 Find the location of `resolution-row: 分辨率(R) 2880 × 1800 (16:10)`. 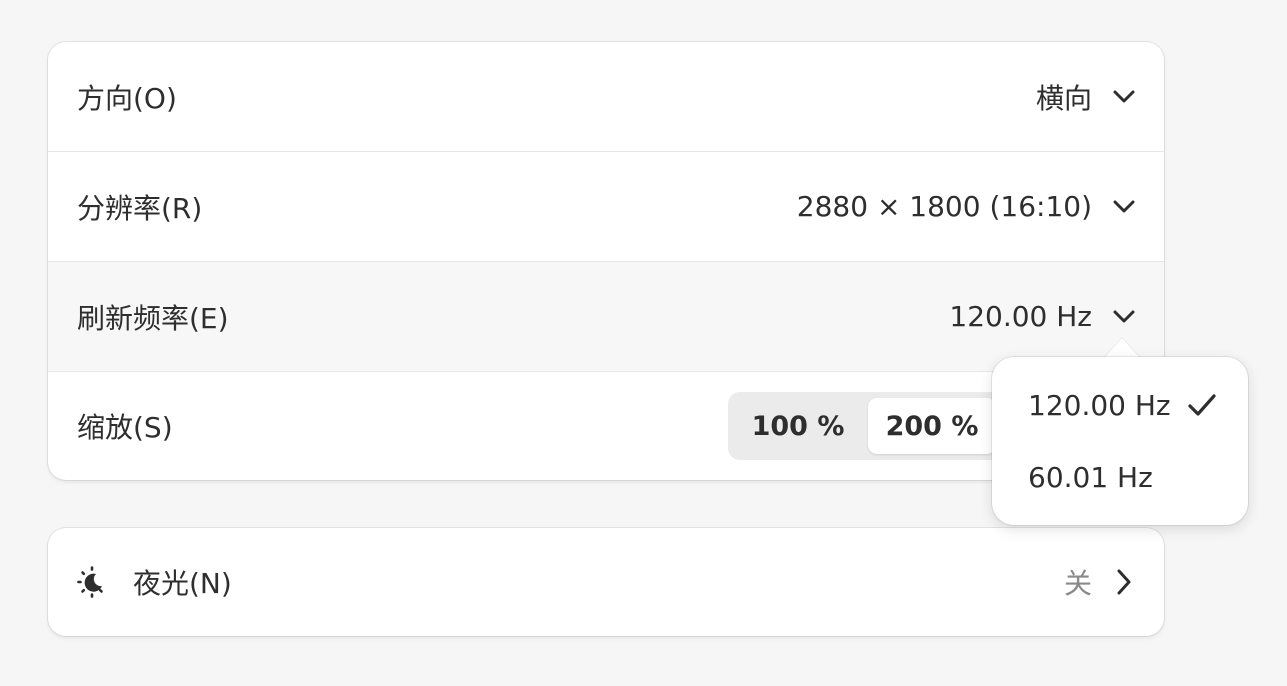

resolution-row: 分辨率(R) 2880 × 1800 (16:10) is located at coordinates (606, 207).